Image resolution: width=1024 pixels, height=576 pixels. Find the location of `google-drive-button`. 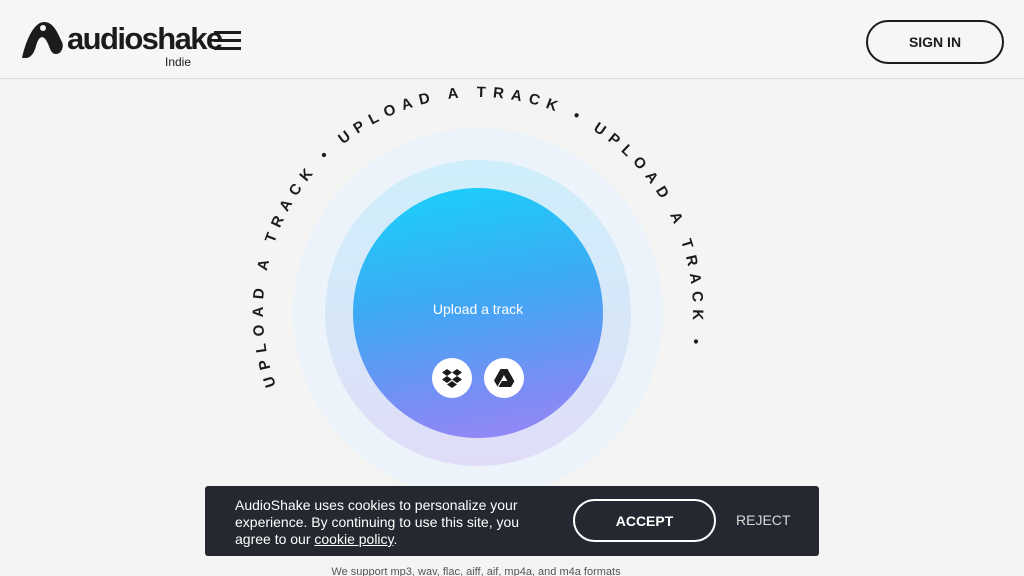

google-drive-button is located at coordinates (504, 378).